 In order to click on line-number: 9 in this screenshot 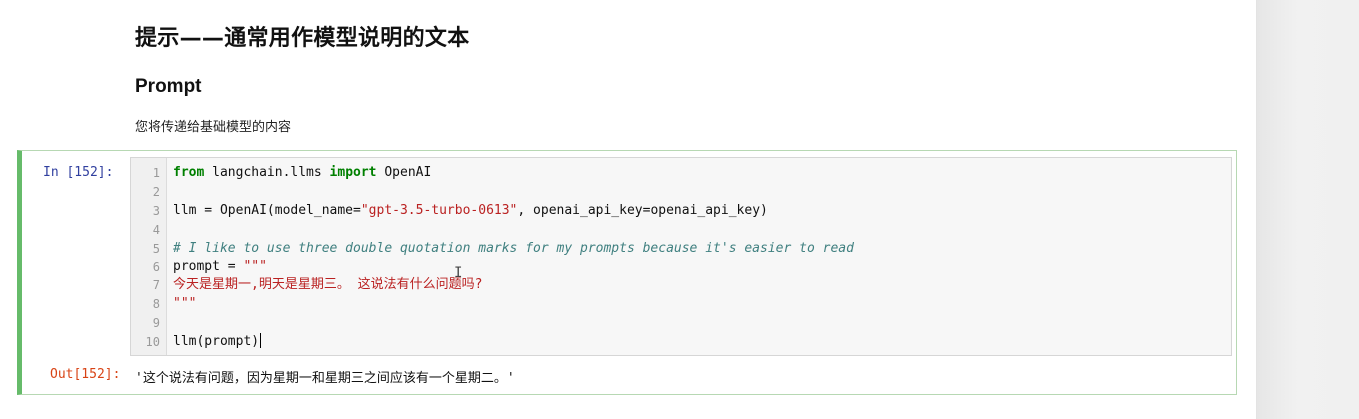, I will do `click(156, 323)`.